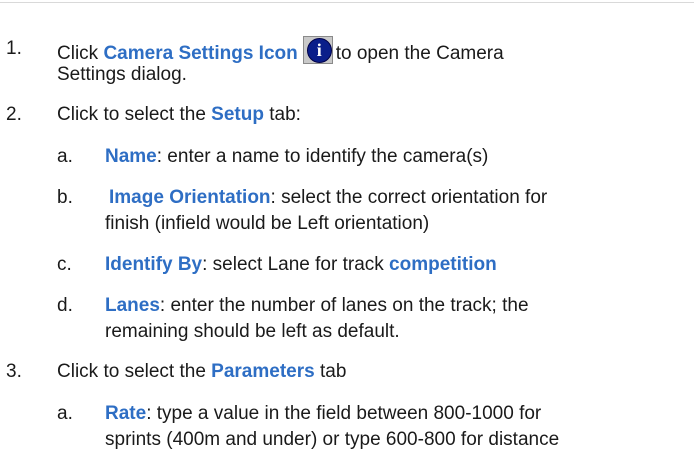 The width and height of the screenshot is (694, 472). What do you see at coordinates (409, 197) in the screenshot?
I see `substep-2b-text: : select the correct orientation for` at bounding box center [409, 197].